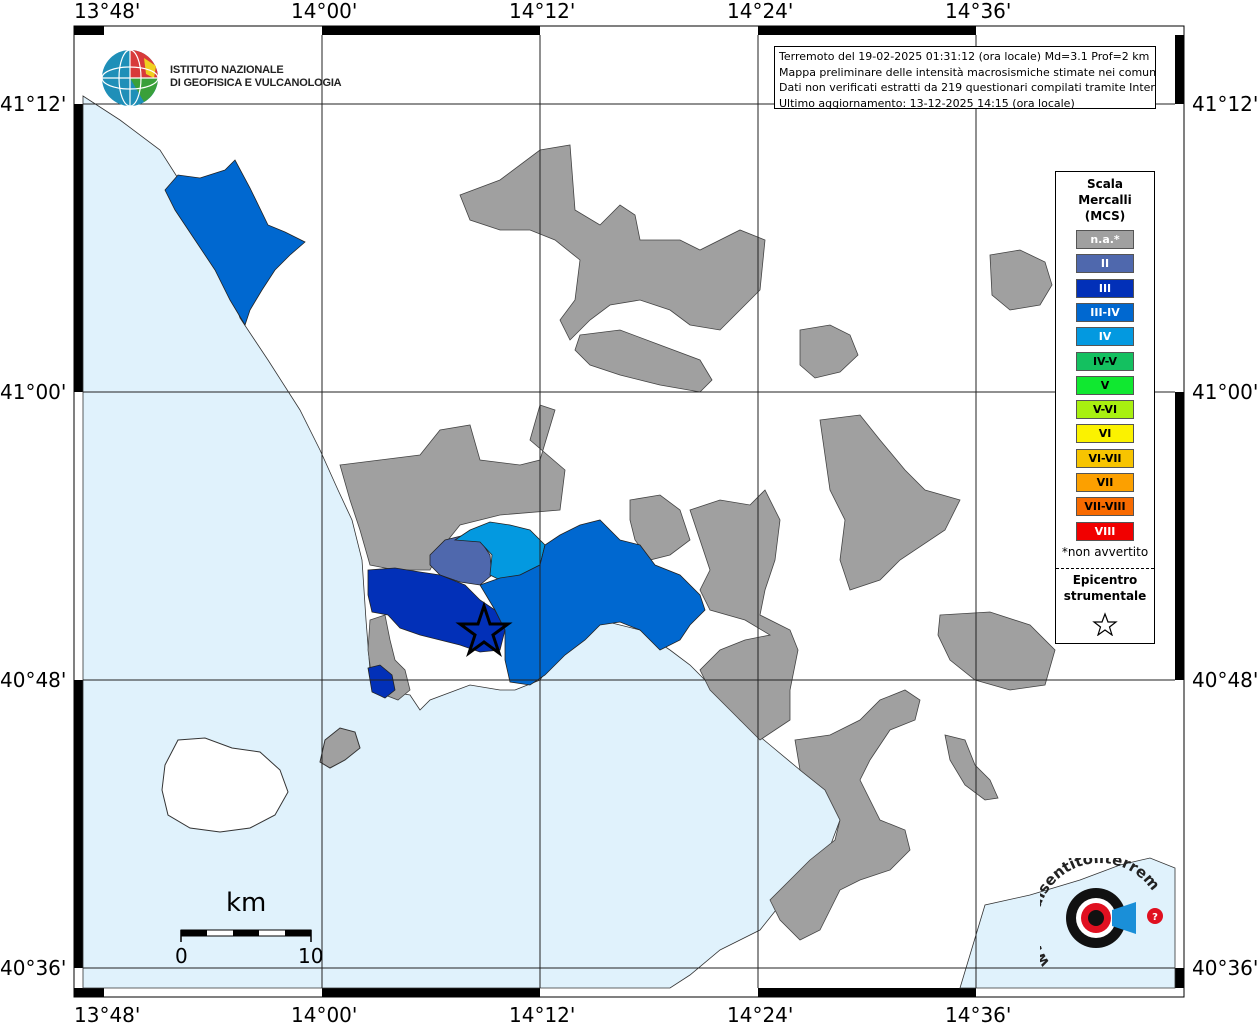  I want to click on legend-swatch: VIII, so click(1105, 531).